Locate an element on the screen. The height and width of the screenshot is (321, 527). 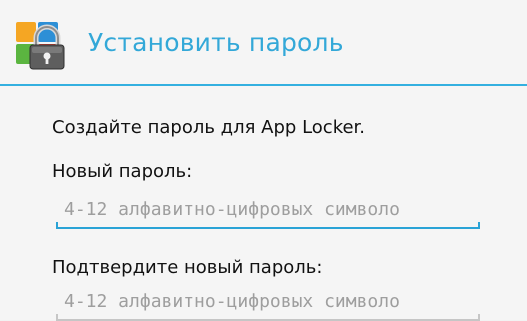
confirm-password-label: Подтвердите новый пароль: is located at coordinates (187, 267).